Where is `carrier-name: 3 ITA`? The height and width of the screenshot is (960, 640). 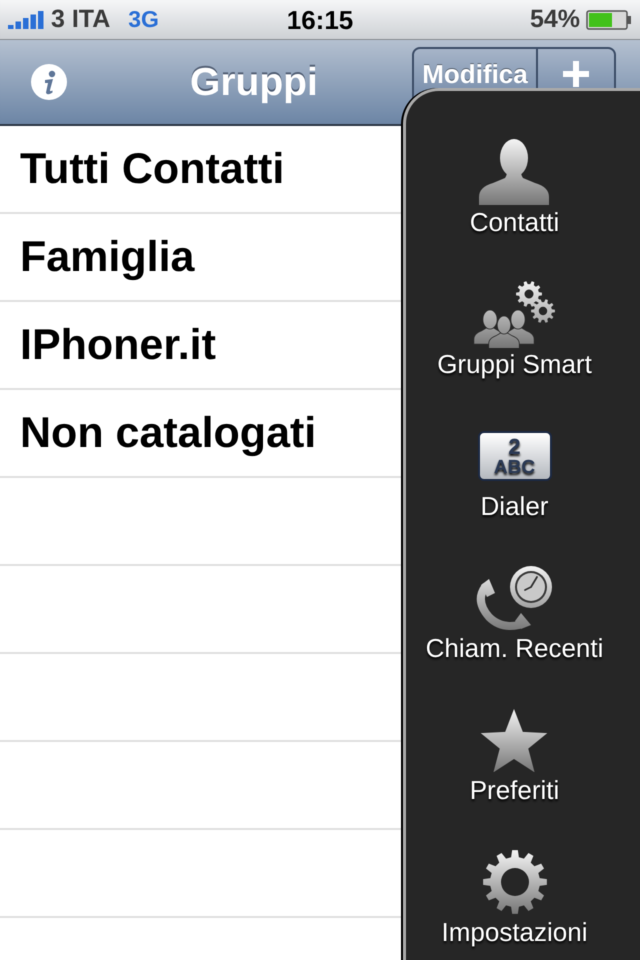 carrier-name: 3 ITA is located at coordinates (80, 19).